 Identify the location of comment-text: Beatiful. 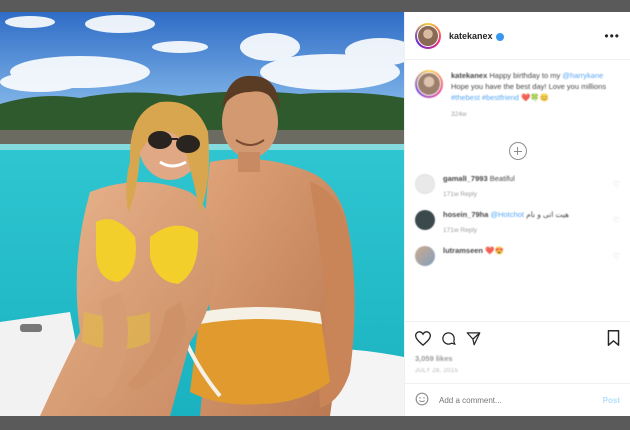
(502, 178).